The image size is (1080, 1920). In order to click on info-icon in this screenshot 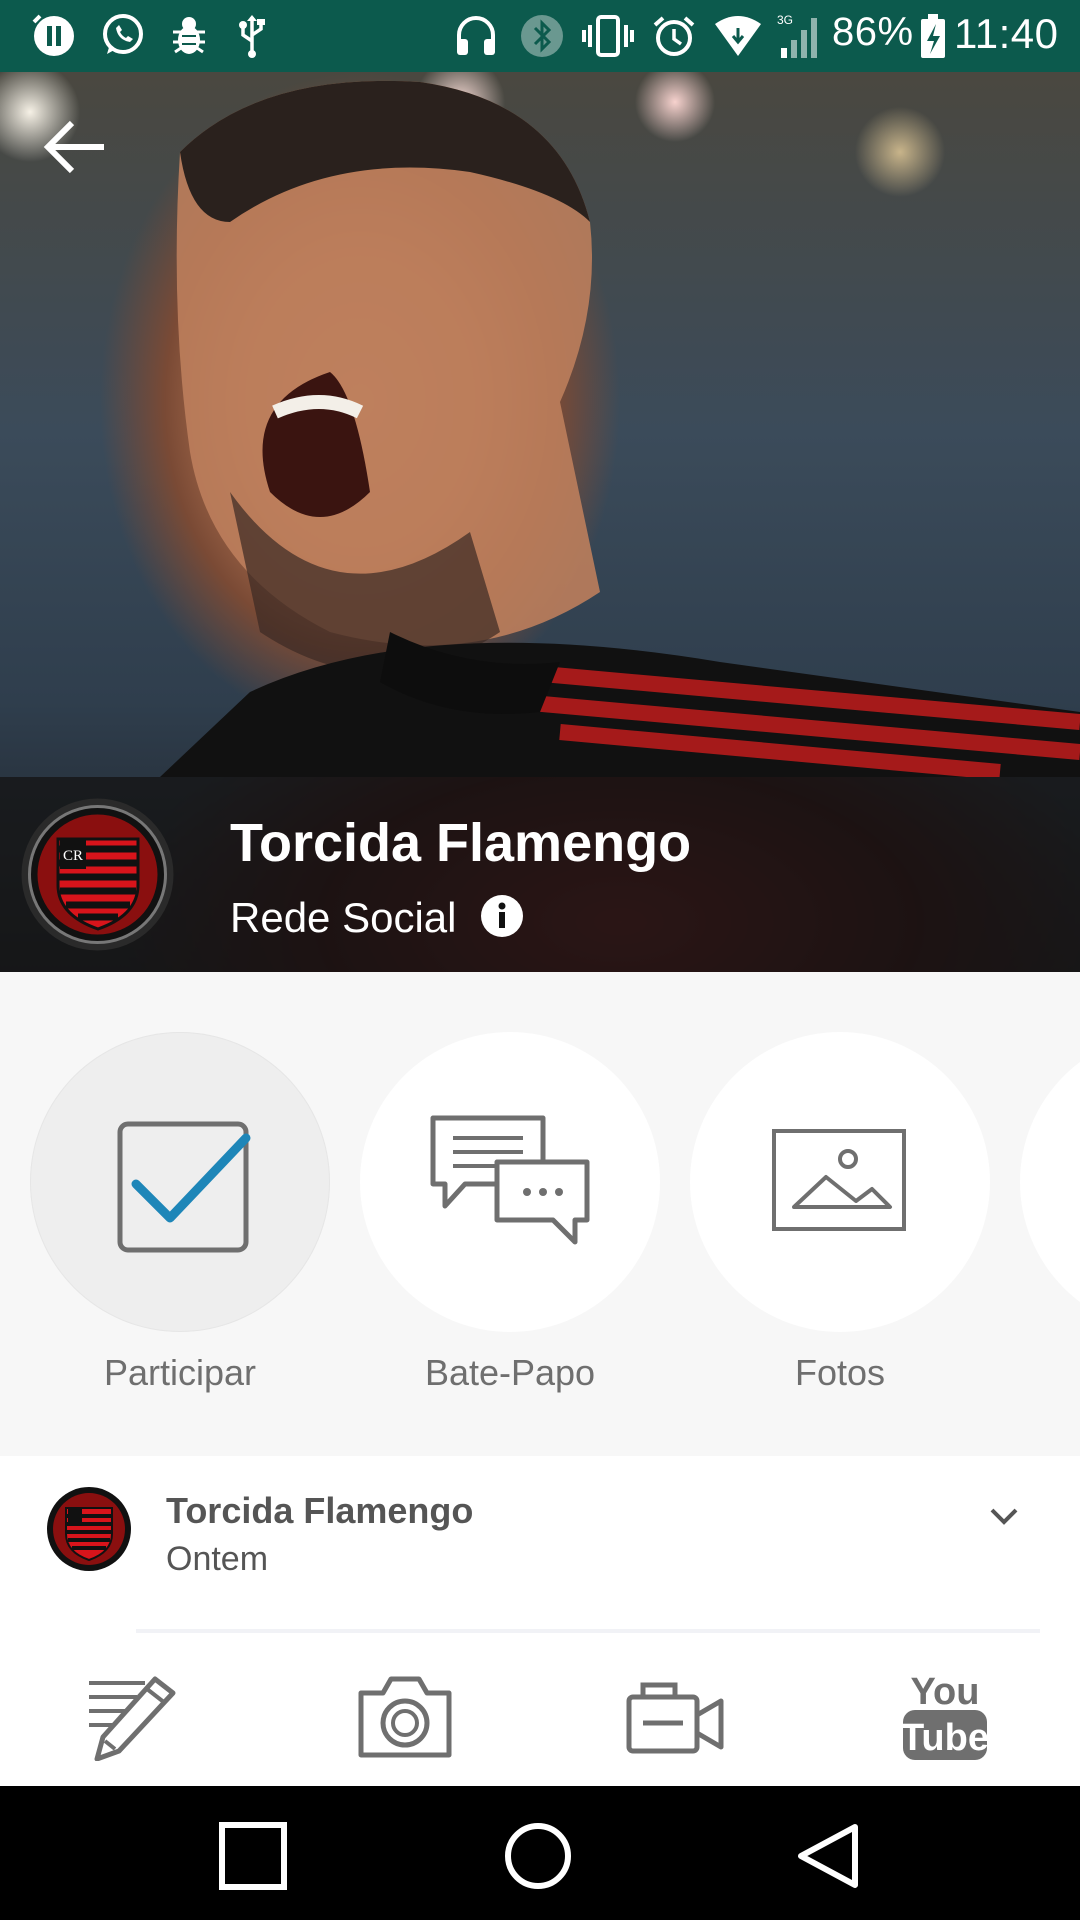, I will do `click(502, 916)`.